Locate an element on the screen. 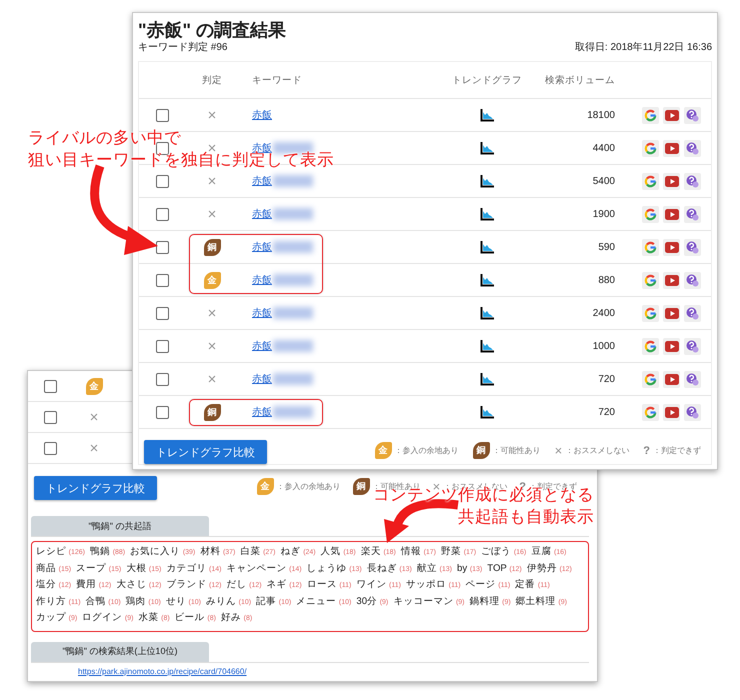  legend-label: ：判定できず is located at coordinates (677, 450).